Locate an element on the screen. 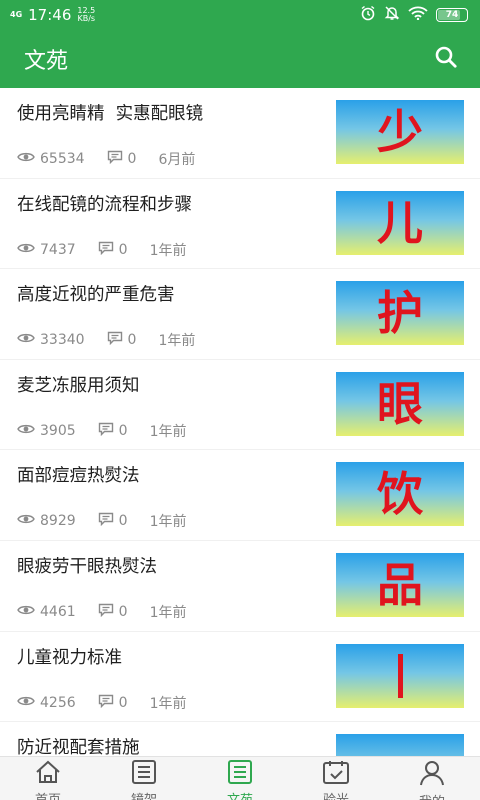 The width and height of the screenshot is (480, 800). article-item: 在线配镜的流程和步骤 7437 0 1年前 儿 is located at coordinates (240, 224).